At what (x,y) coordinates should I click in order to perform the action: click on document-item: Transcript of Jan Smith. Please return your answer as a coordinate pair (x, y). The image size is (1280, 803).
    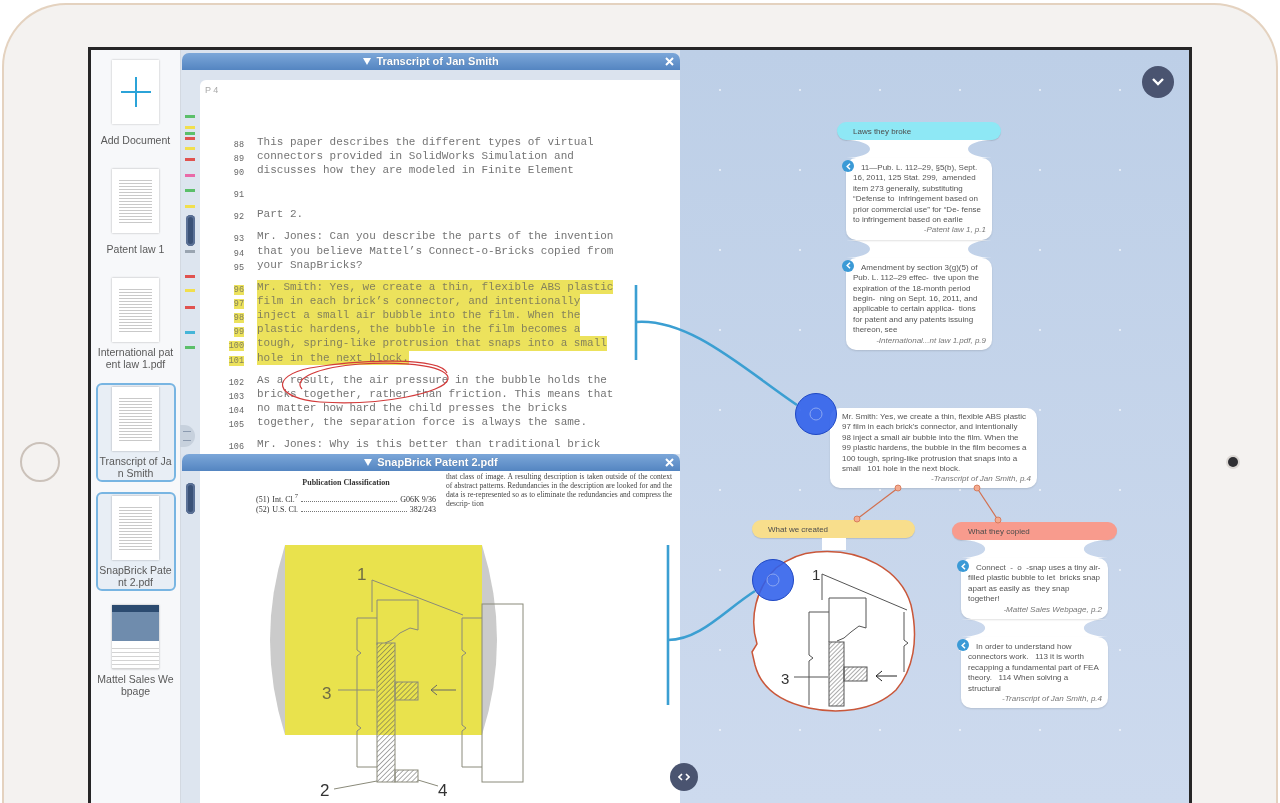
    Looking at the image, I should click on (135, 432).